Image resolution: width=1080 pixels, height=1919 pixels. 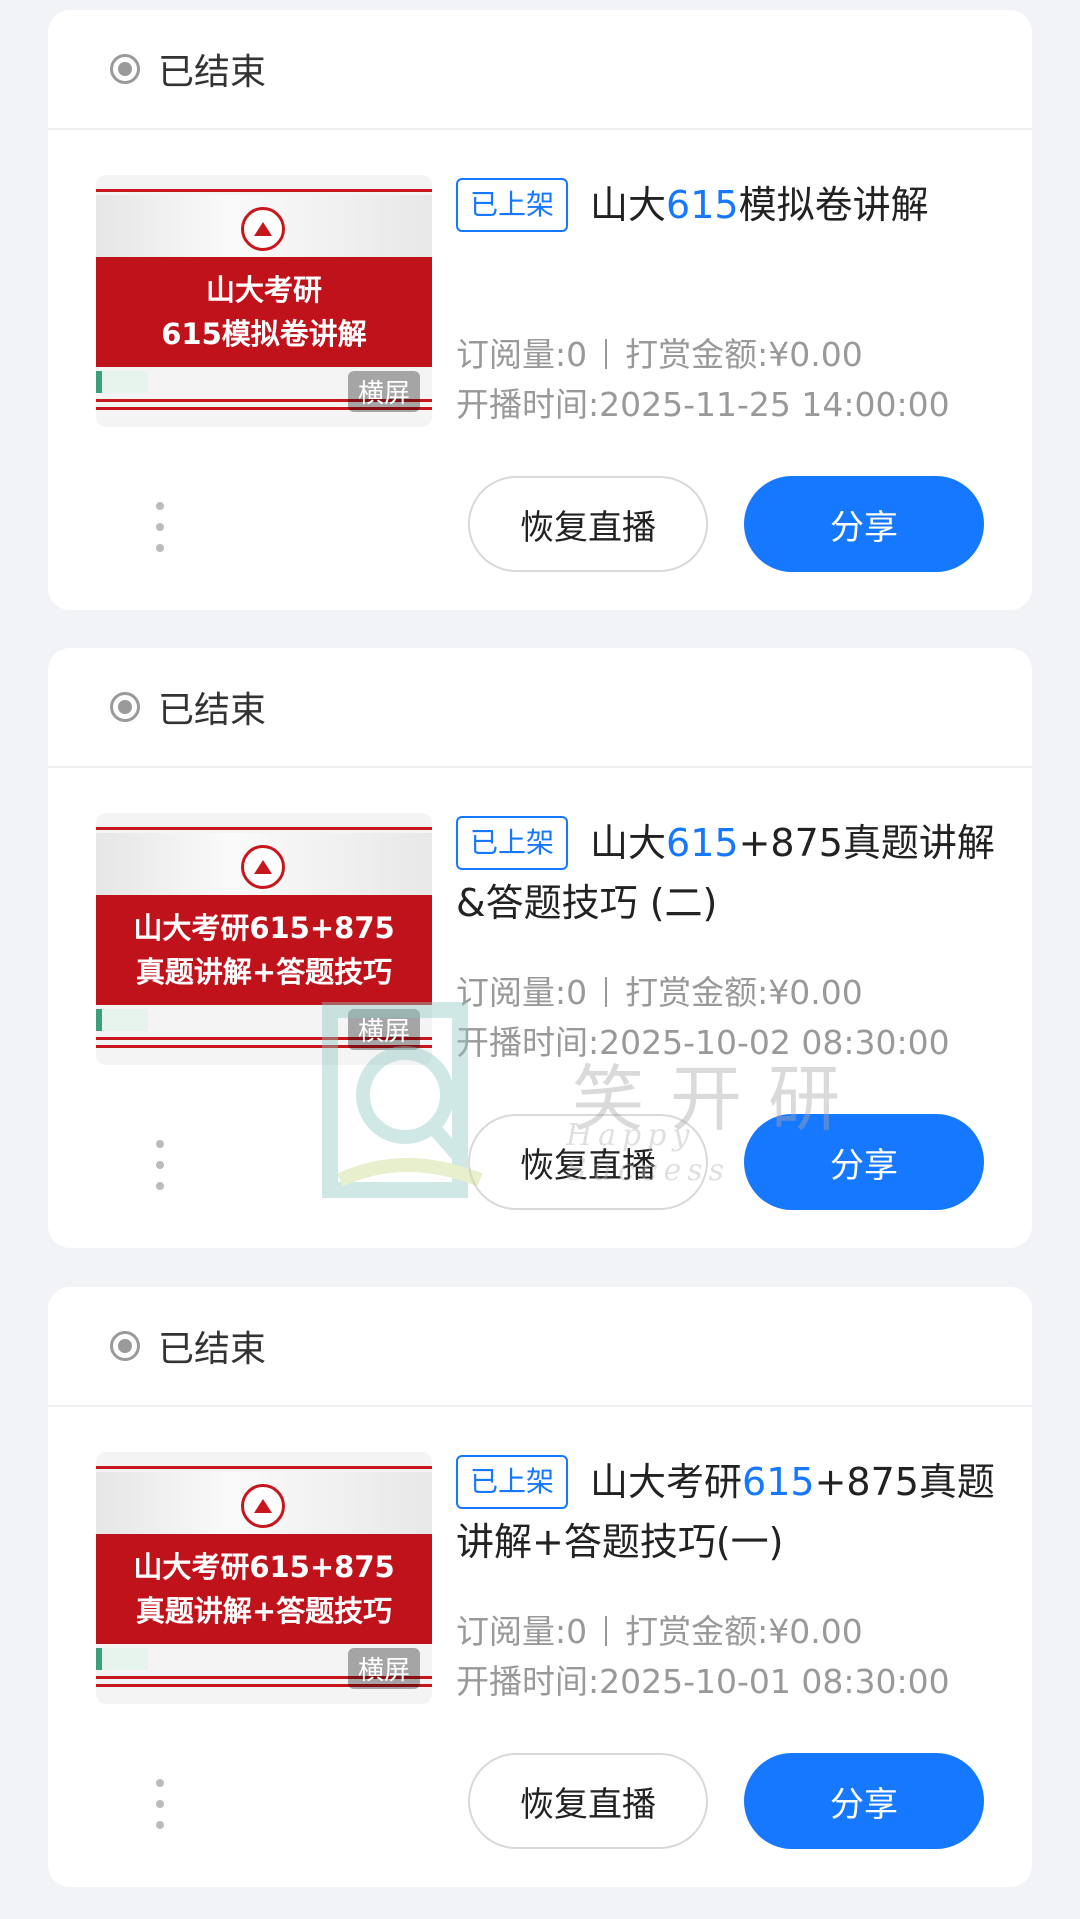 I want to click on start-time: 开播时间:2025-10-02 08:30:00, so click(x=703, y=1042).